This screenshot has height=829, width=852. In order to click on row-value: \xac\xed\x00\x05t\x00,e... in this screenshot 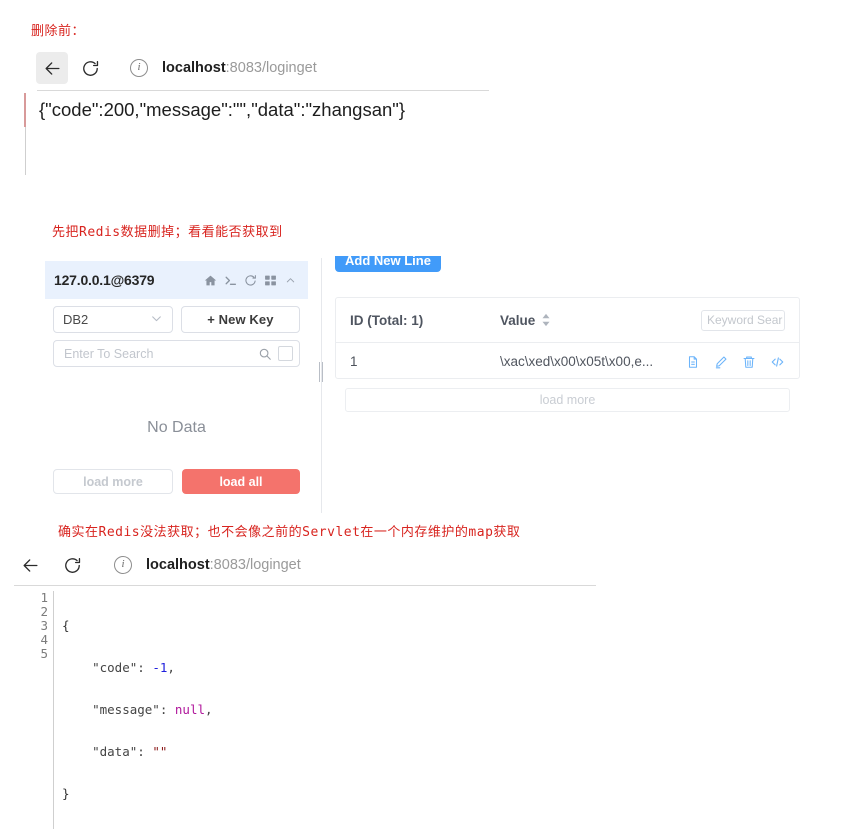, I will do `click(577, 361)`.